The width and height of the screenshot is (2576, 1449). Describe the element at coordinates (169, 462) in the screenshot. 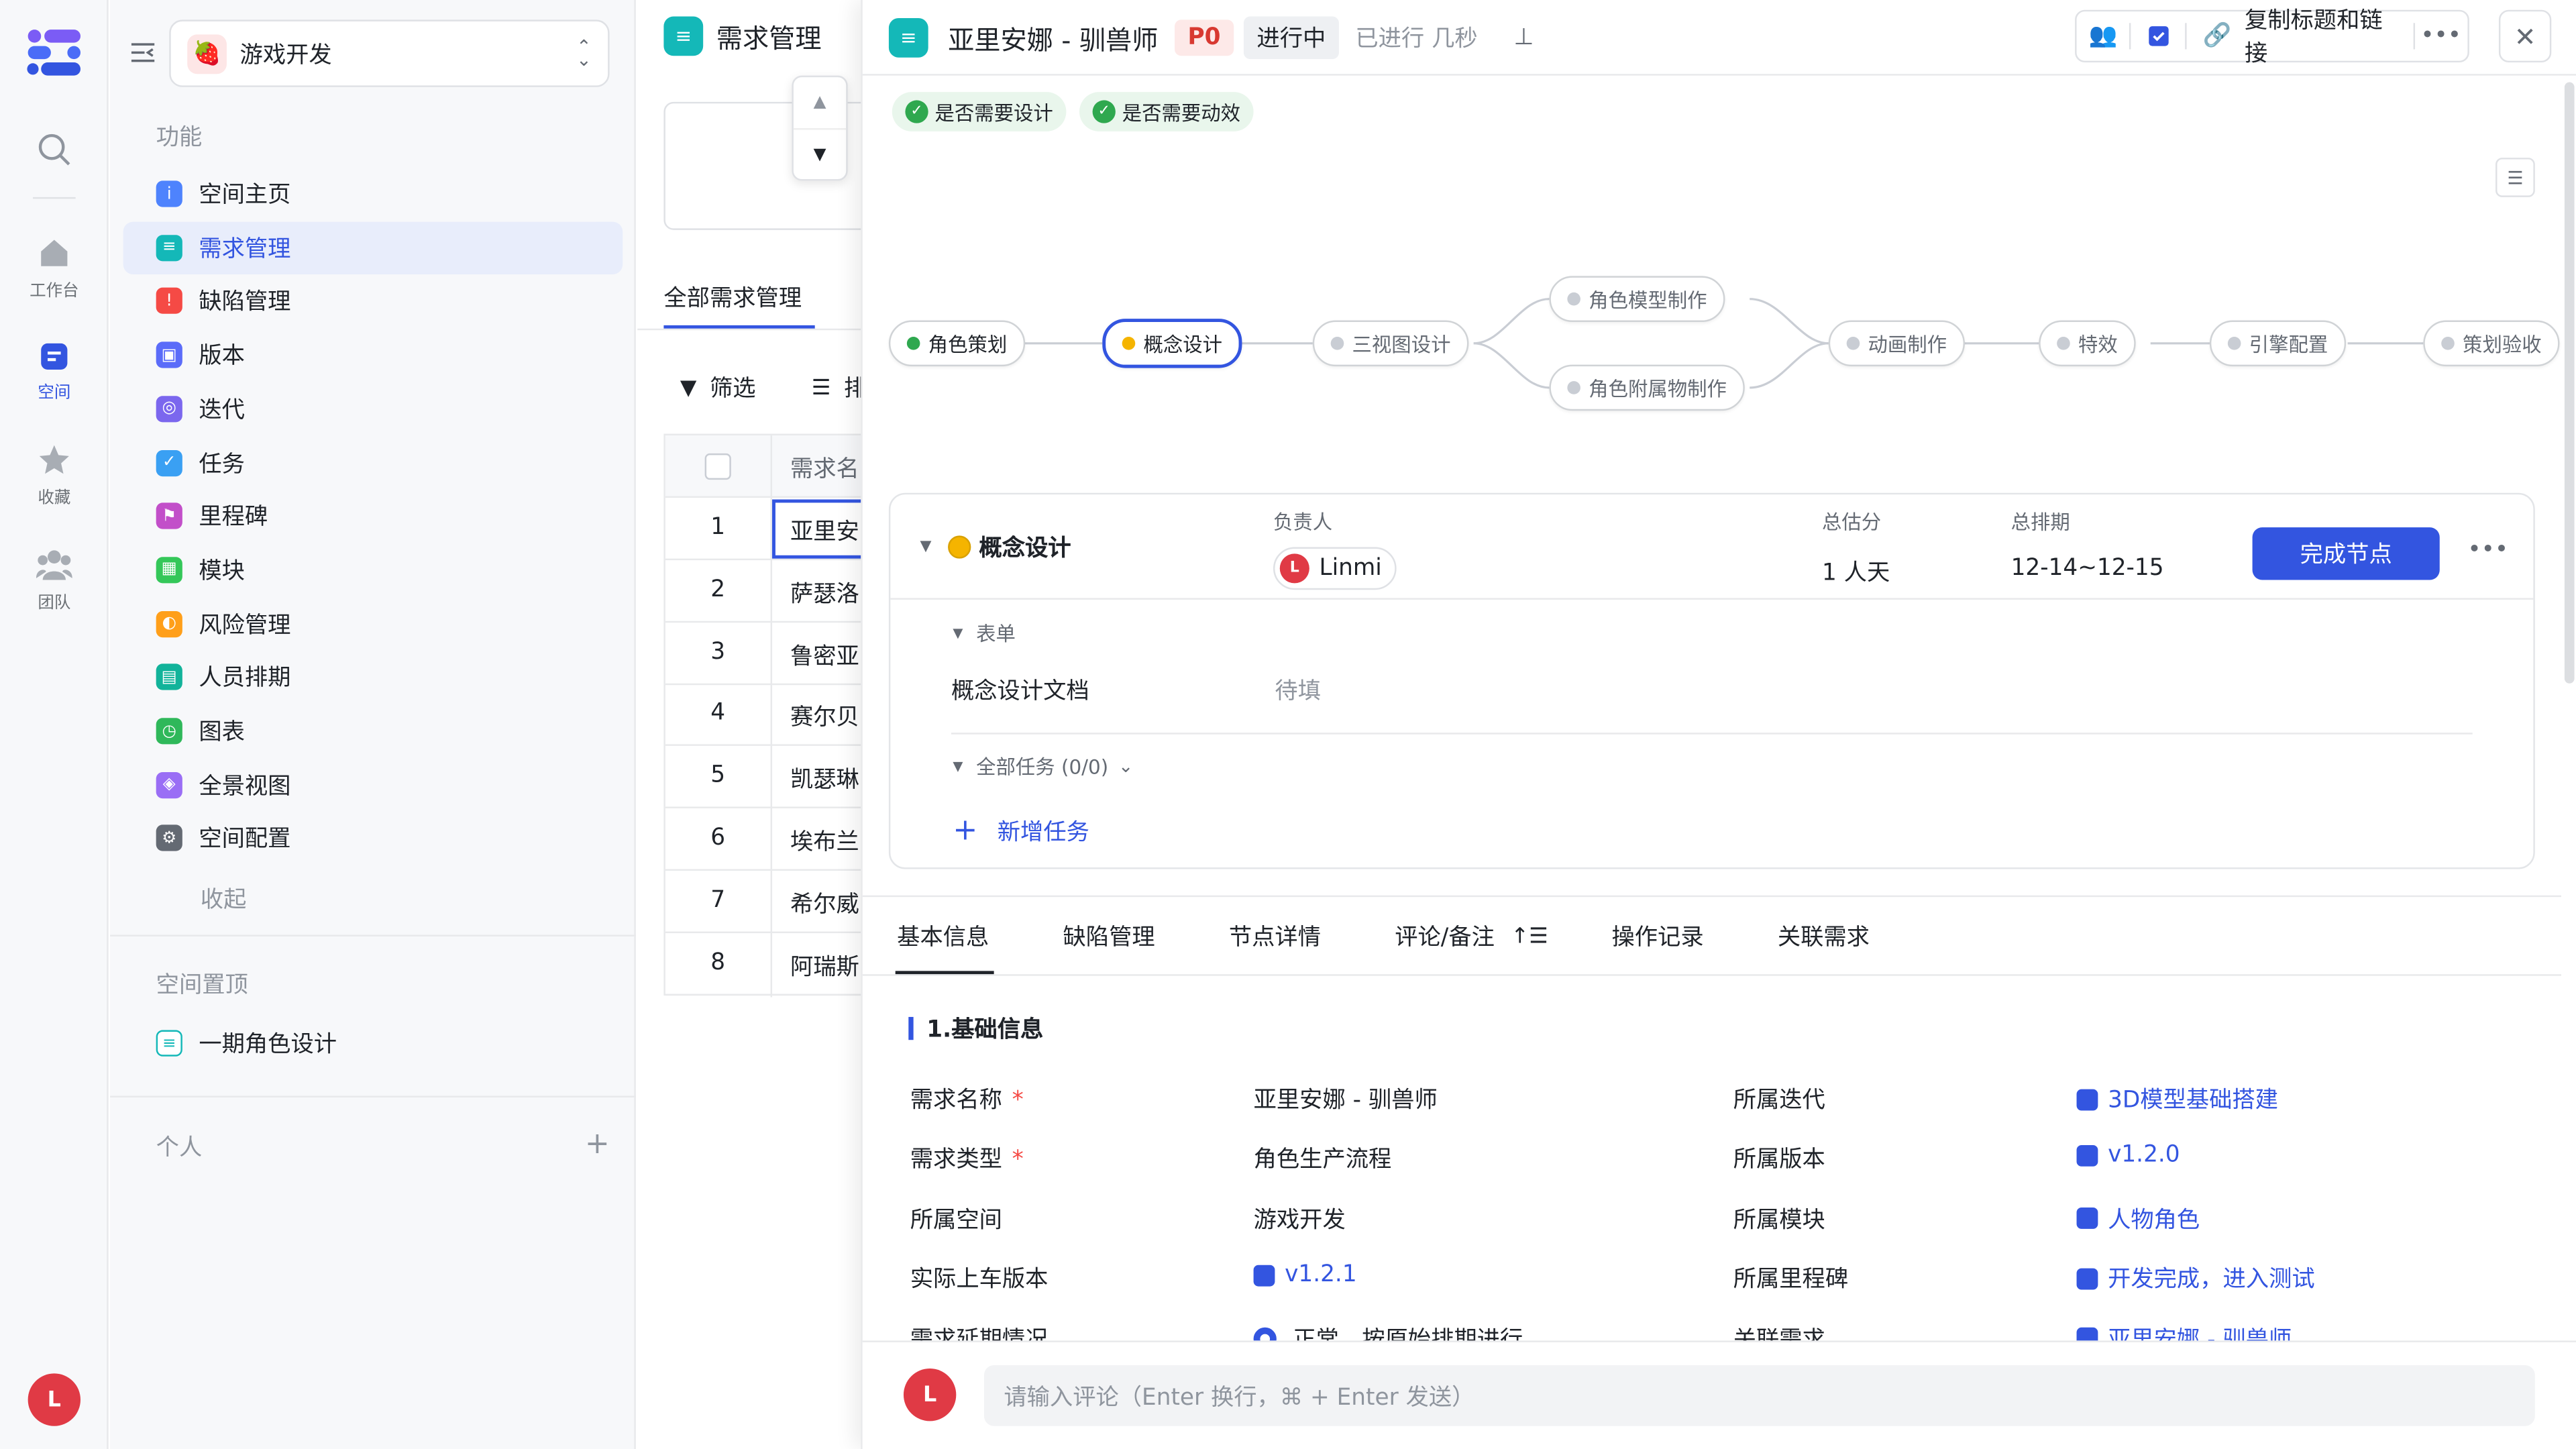

I see `tasks-icon: ✓` at that location.